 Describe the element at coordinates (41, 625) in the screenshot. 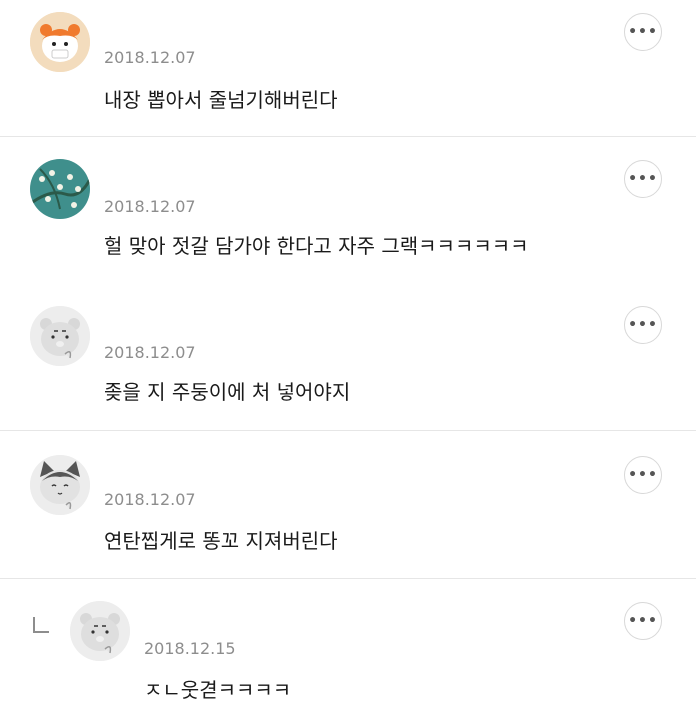

I see `reply-arrow-icon` at that location.